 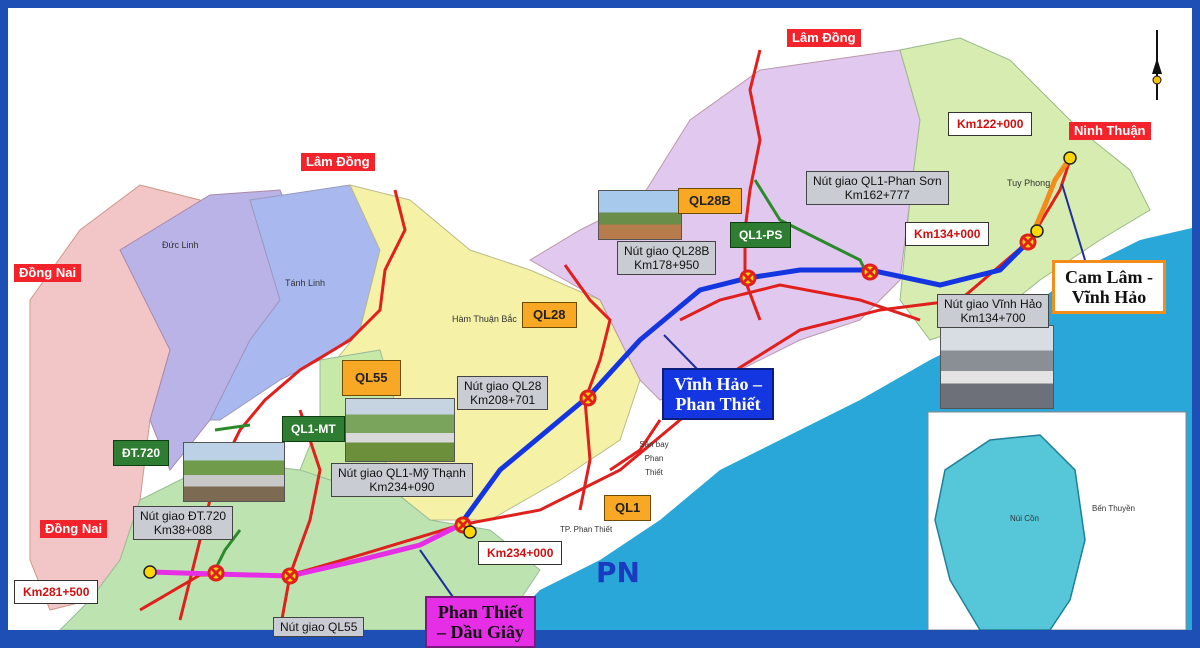 I want to click on label-ql1: QL1, so click(x=628, y=508).